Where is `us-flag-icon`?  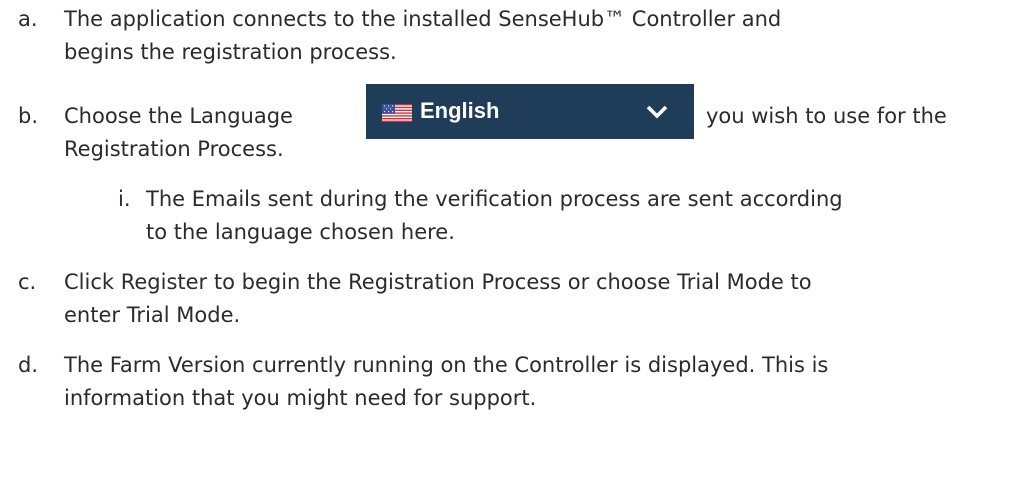
us-flag-icon is located at coordinates (397, 113).